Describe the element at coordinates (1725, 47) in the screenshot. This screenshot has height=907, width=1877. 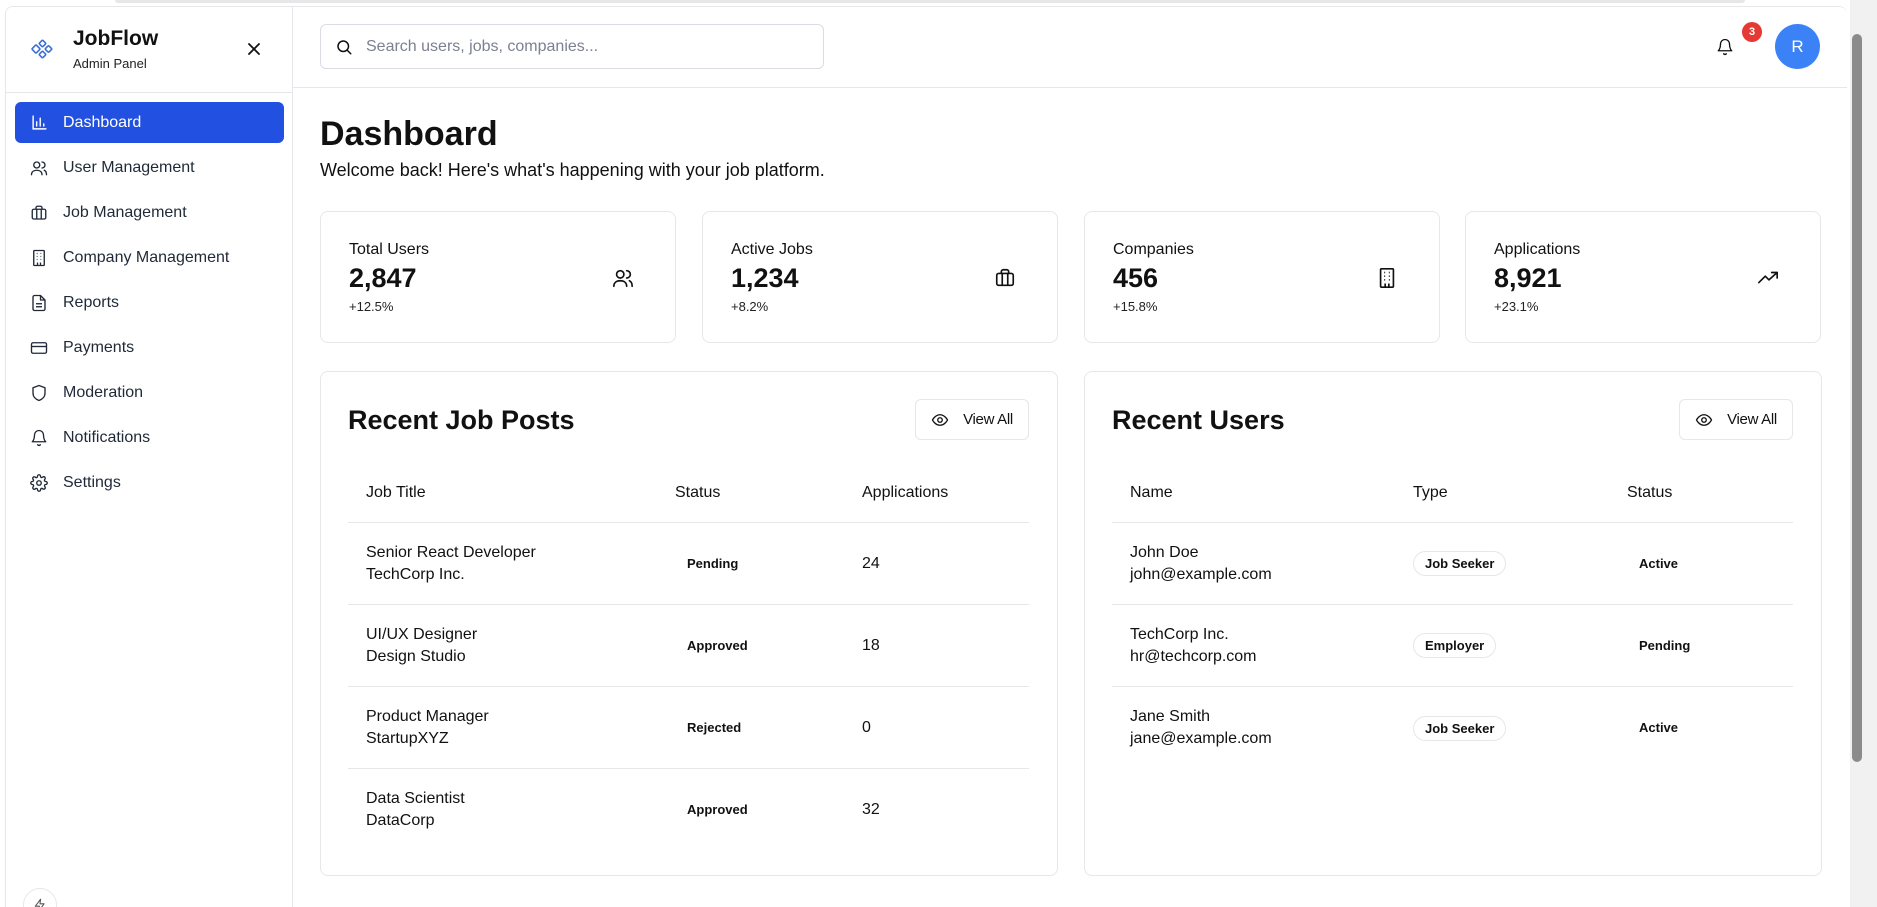
I see `notification-bell-icon` at that location.